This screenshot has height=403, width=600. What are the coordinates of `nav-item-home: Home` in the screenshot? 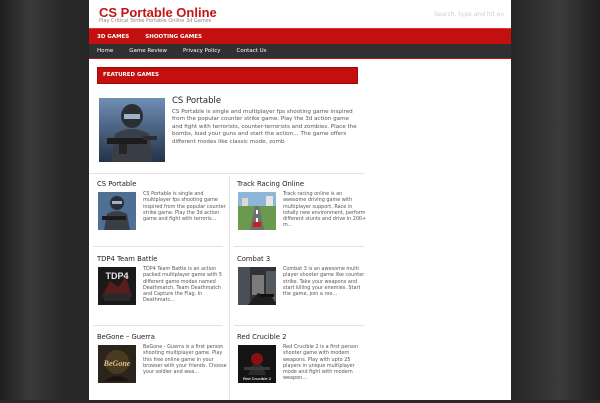 It's located at (105, 51).